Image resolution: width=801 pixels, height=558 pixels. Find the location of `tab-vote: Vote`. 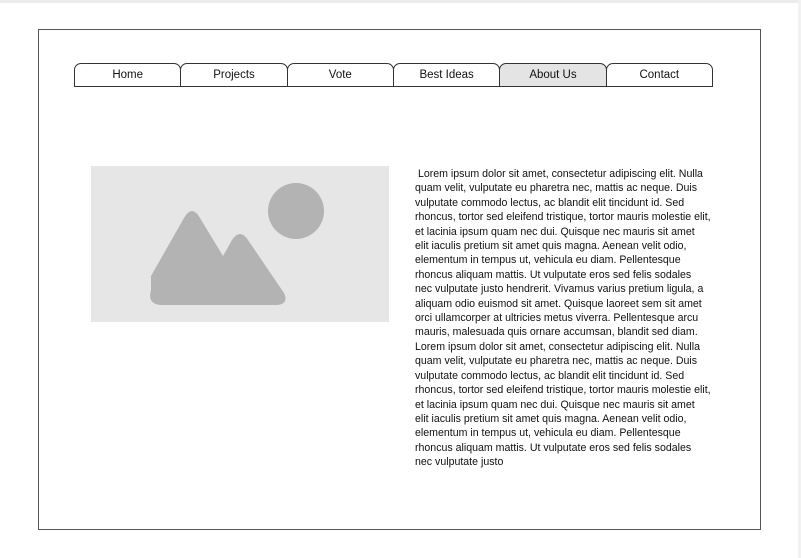

tab-vote: Vote is located at coordinates (340, 75).